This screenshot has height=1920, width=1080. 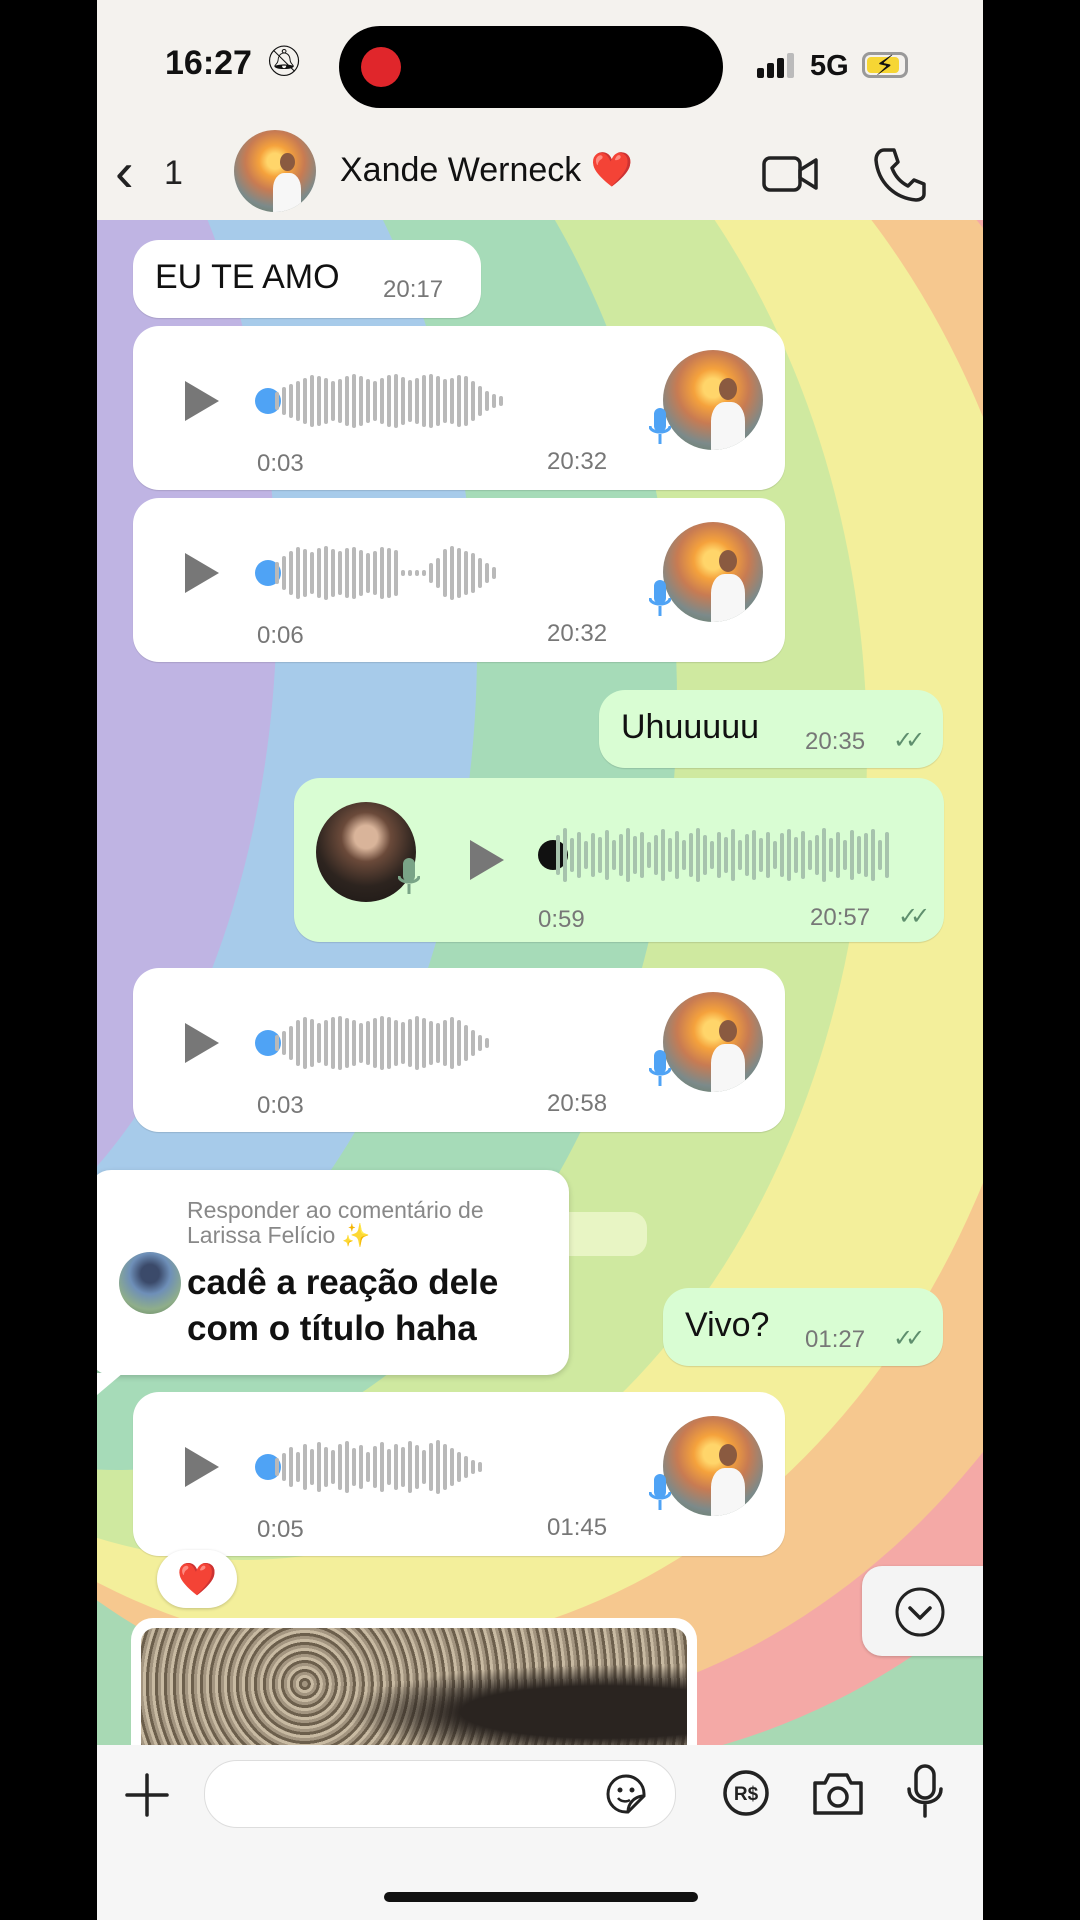 What do you see at coordinates (922, 1611) in the screenshot?
I see `scroll-to-bottom-button` at bounding box center [922, 1611].